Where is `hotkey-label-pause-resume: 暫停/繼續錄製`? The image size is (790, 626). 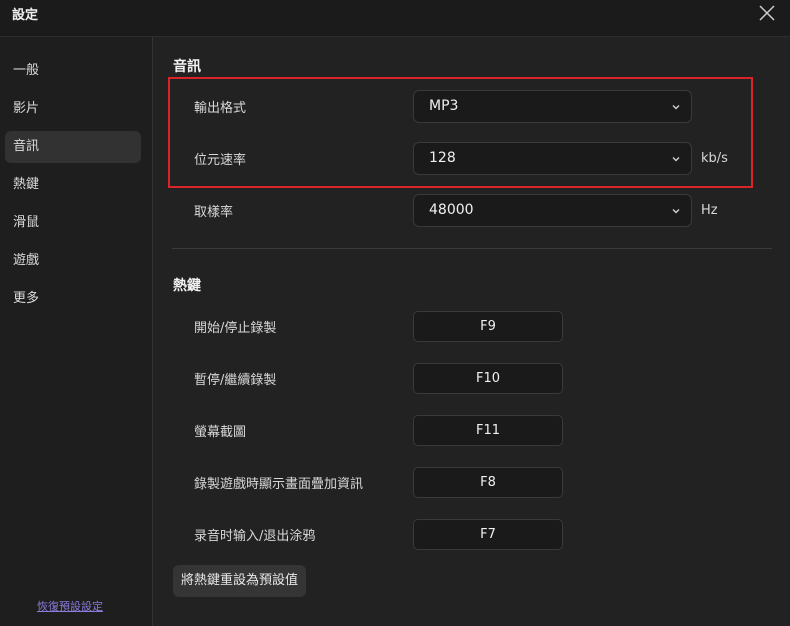
hotkey-label-pause-resume: 暫停/繼續錄製 is located at coordinates (235, 380).